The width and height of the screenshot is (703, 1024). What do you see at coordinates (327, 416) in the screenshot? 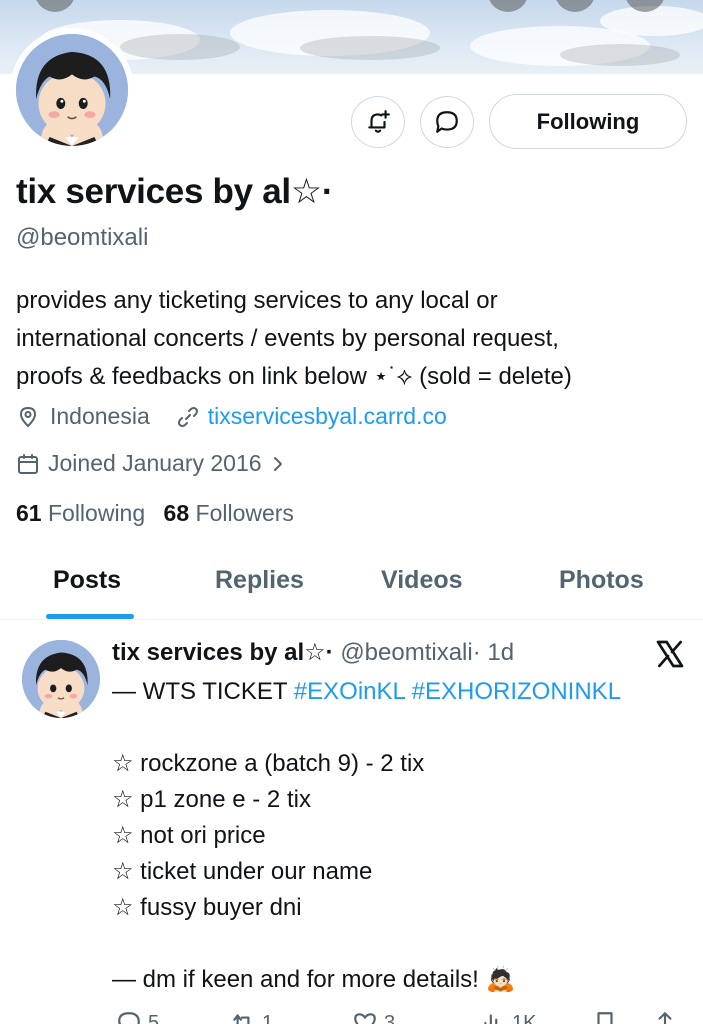
I see `profile-website-link: tixservicesbyal.carrd.co` at bounding box center [327, 416].